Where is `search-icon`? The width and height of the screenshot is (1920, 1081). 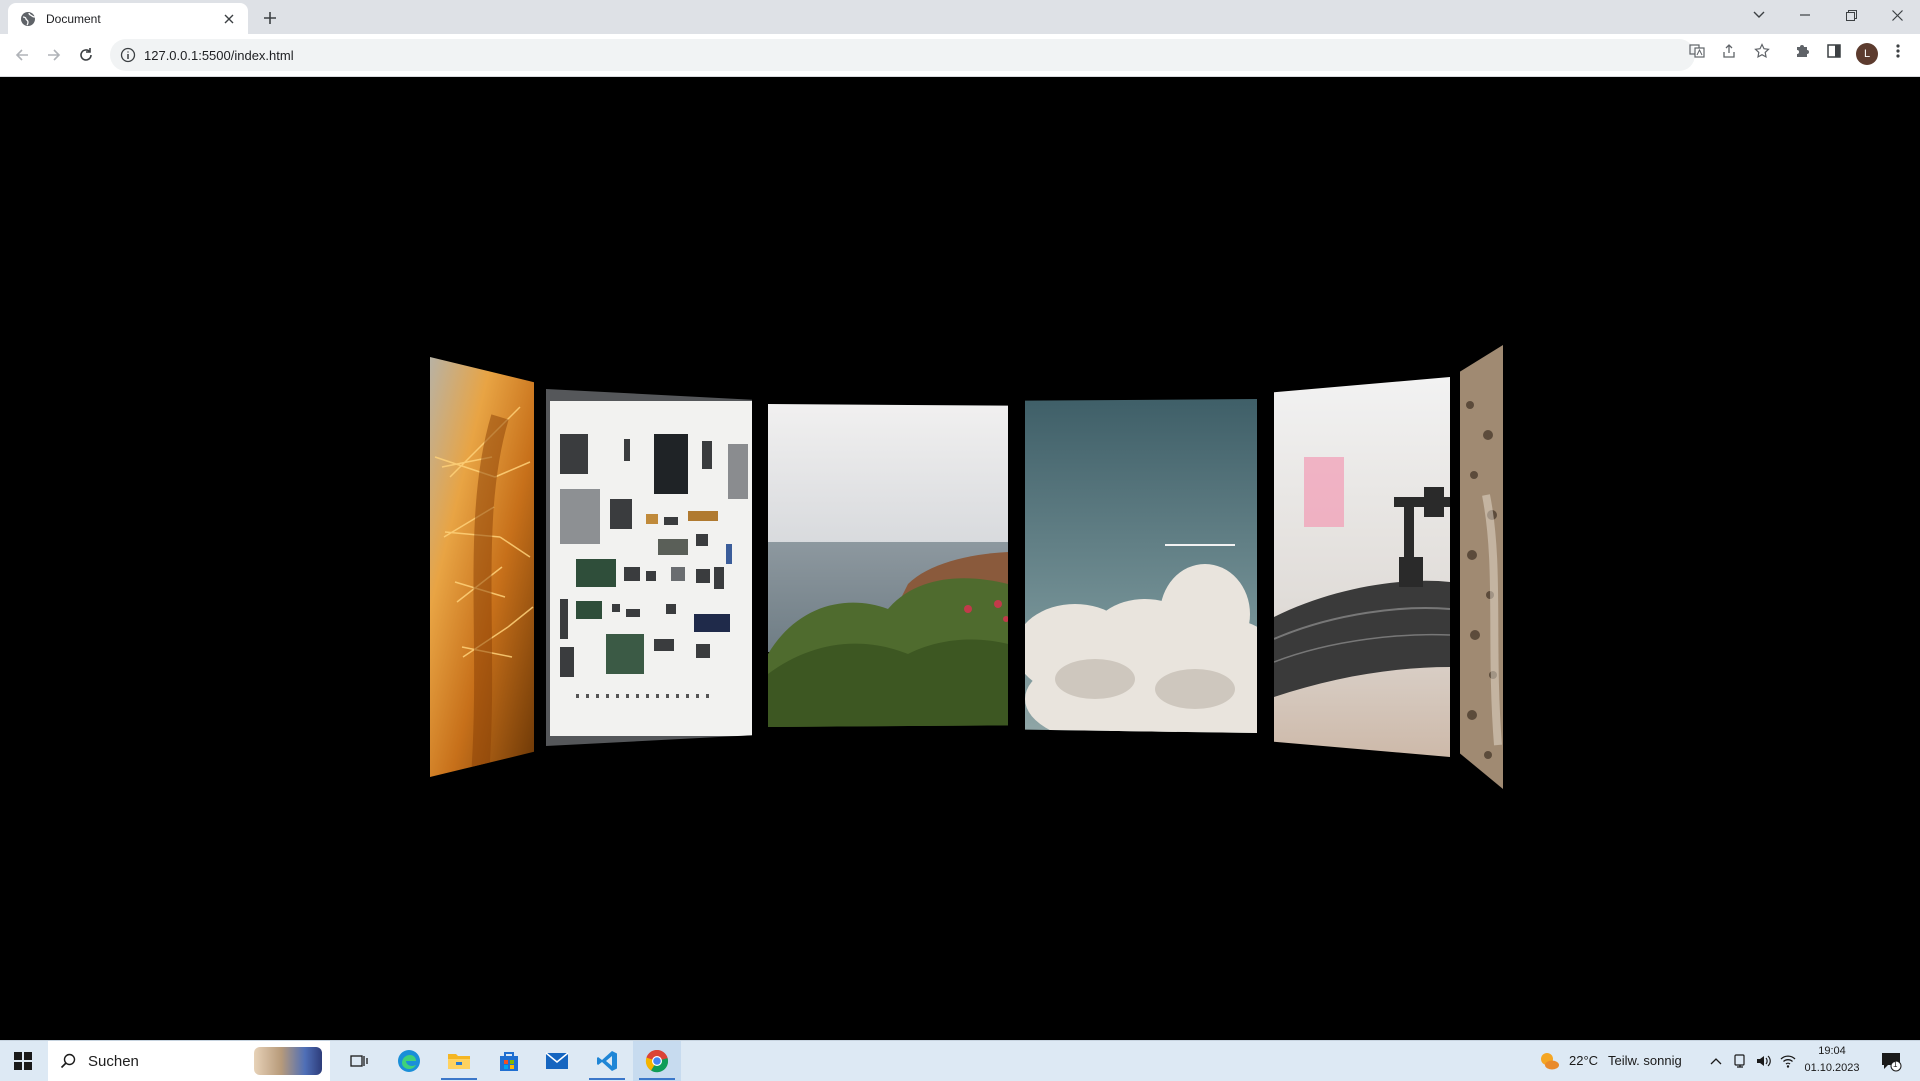
search-icon is located at coordinates (68, 1061).